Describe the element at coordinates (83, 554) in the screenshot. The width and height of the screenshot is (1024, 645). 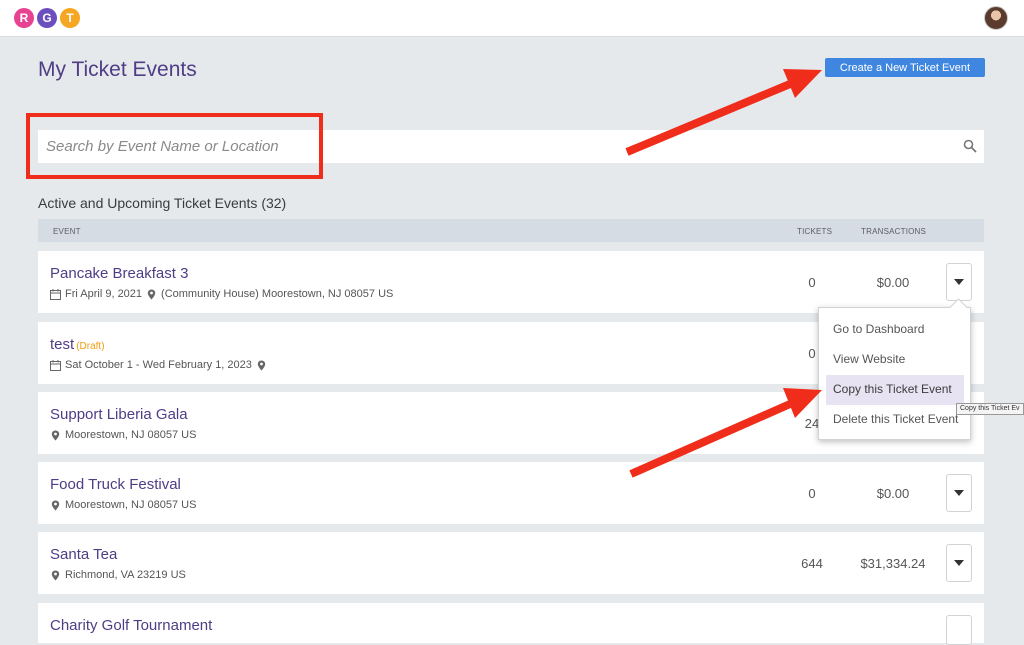
I see `event-name: Santa Tea` at that location.